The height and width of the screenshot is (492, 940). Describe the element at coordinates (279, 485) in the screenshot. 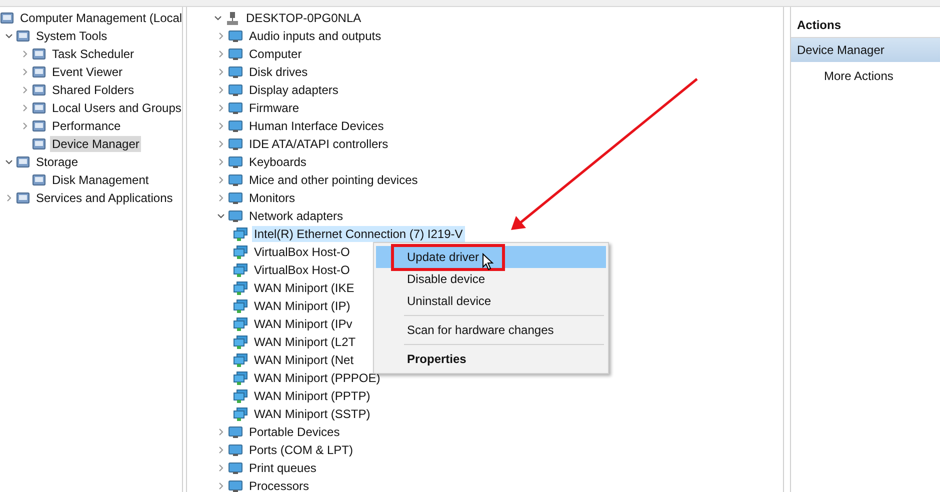

I see `tree-item: Processors` at that location.